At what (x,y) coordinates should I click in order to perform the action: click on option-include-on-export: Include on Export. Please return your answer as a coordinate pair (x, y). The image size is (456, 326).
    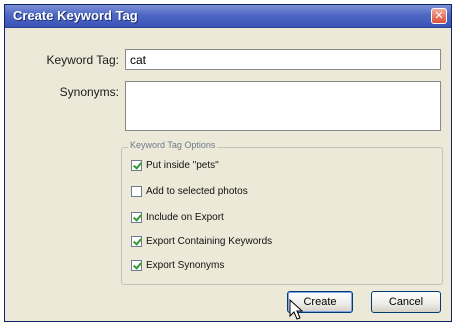
    Looking at the image, I should click on (177, 217).